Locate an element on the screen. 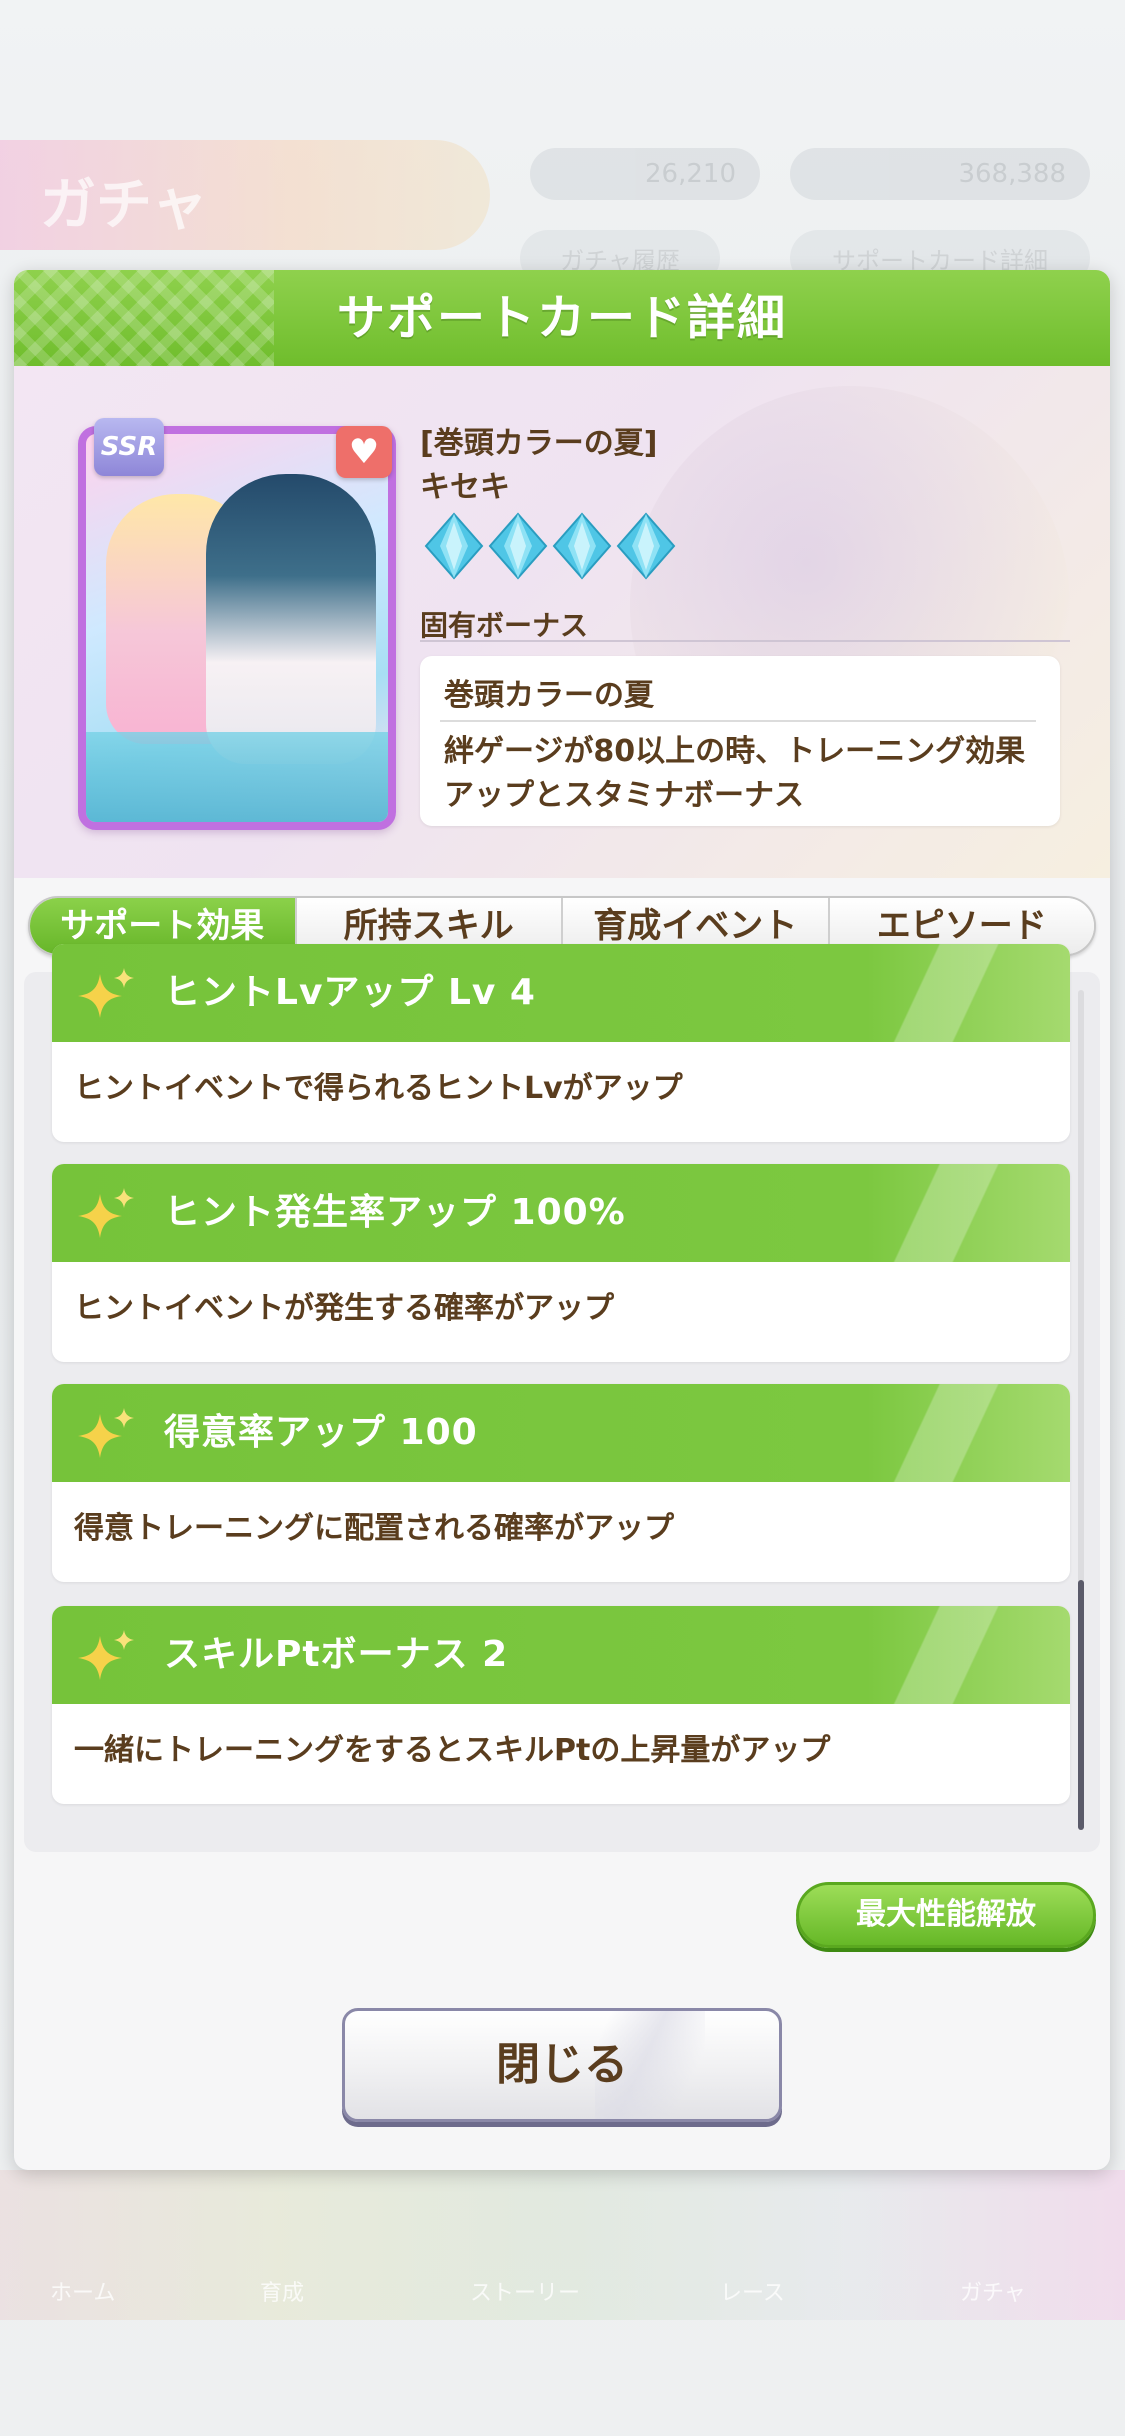 This screenshot has width=1125, height=2436. effect-description: 得意トレーニングに配置される確率がアップ is located at coordinates (374, 1528).